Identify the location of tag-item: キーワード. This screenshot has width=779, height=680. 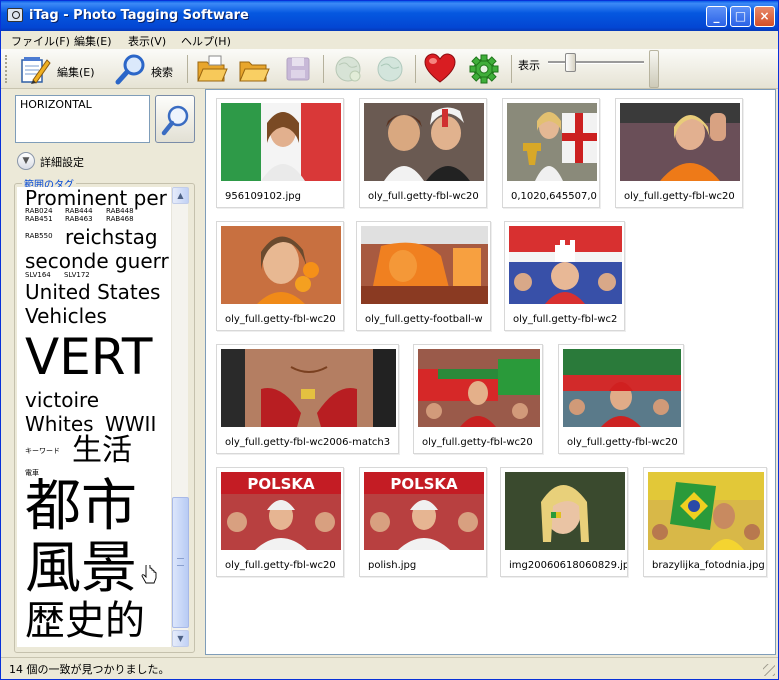
(42, 451).